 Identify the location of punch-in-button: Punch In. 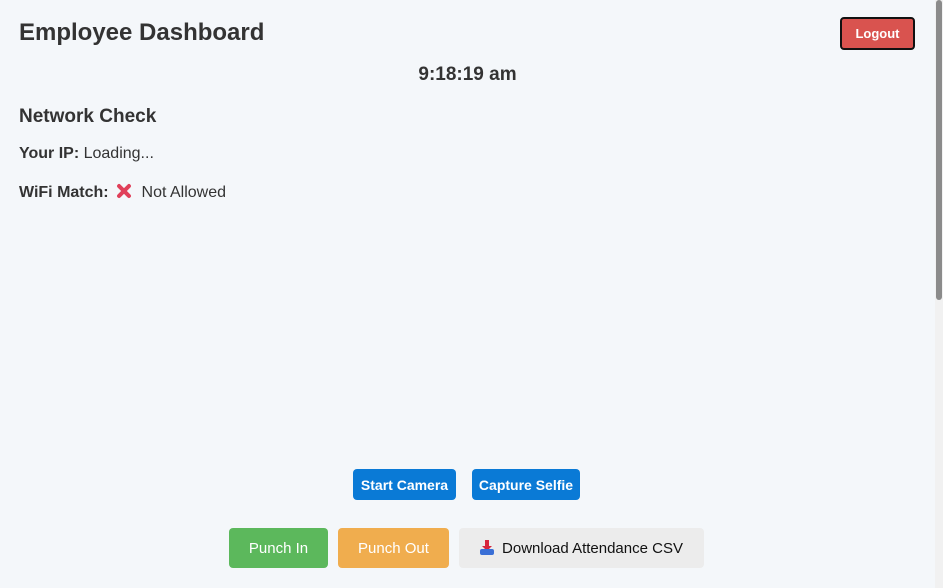
(278, 548).